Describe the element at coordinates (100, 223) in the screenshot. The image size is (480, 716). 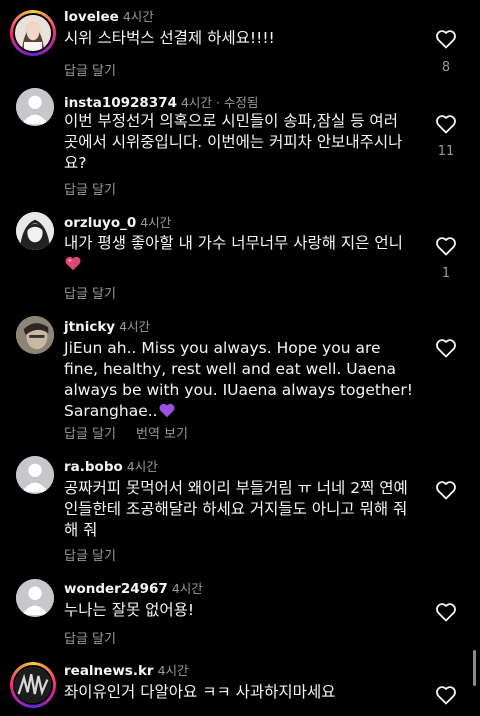
I see `username: orzluyo_0` at that location.